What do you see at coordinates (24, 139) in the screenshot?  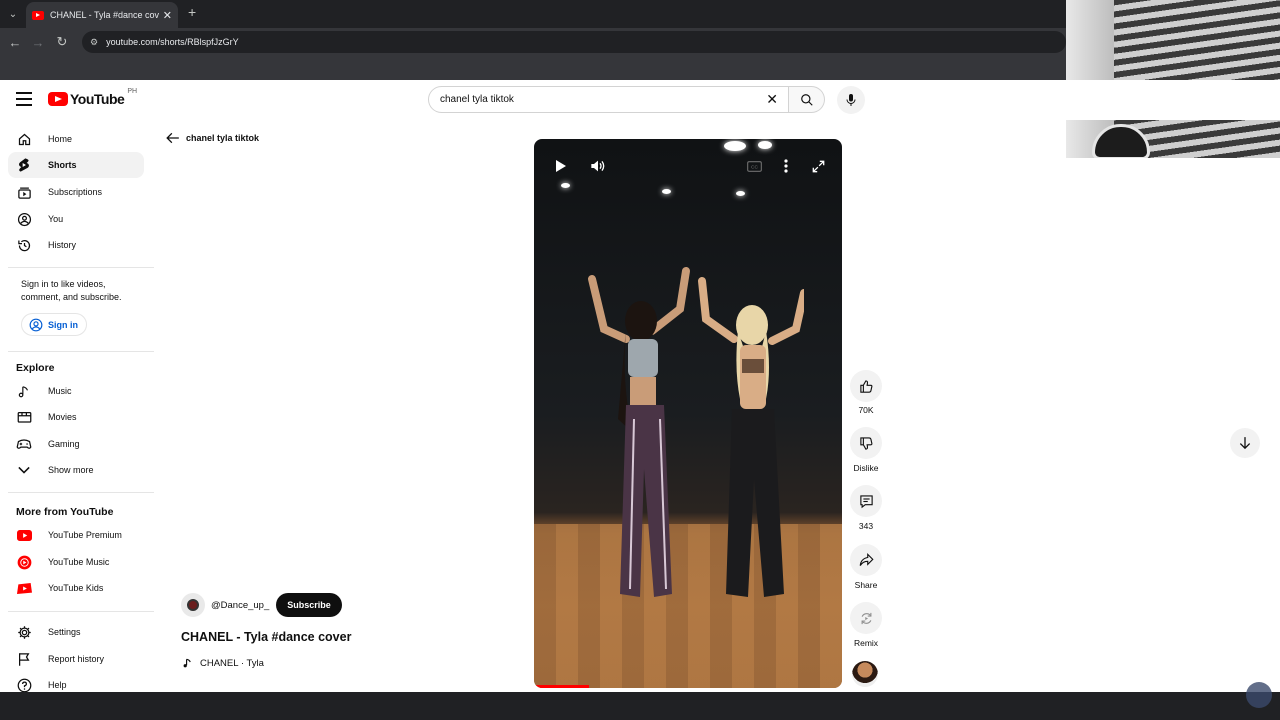 I see `home-icon` at bounding box center [24, 139].